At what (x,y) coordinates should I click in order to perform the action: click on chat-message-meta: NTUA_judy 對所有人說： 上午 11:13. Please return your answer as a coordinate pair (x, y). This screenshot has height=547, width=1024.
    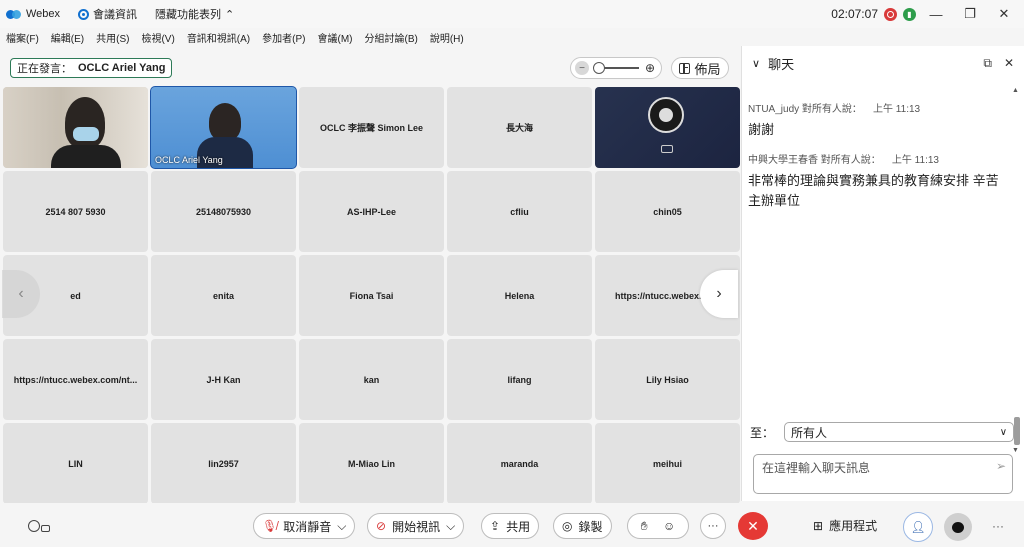
    Looking at the image, I should click on (879, 107).